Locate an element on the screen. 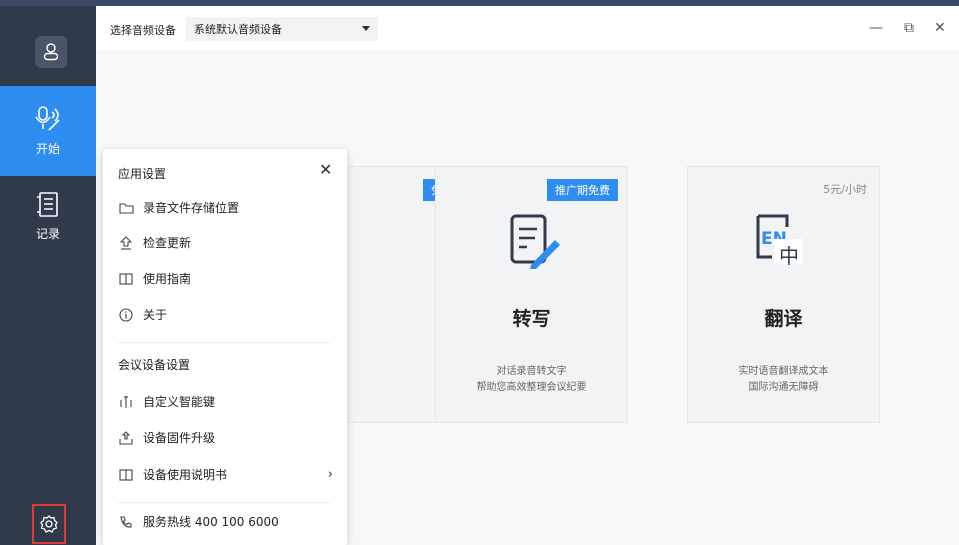 The image size is (959, 545). menu-item-label: 服务热线 400 100 6000 is located at coordinates (211, 522).